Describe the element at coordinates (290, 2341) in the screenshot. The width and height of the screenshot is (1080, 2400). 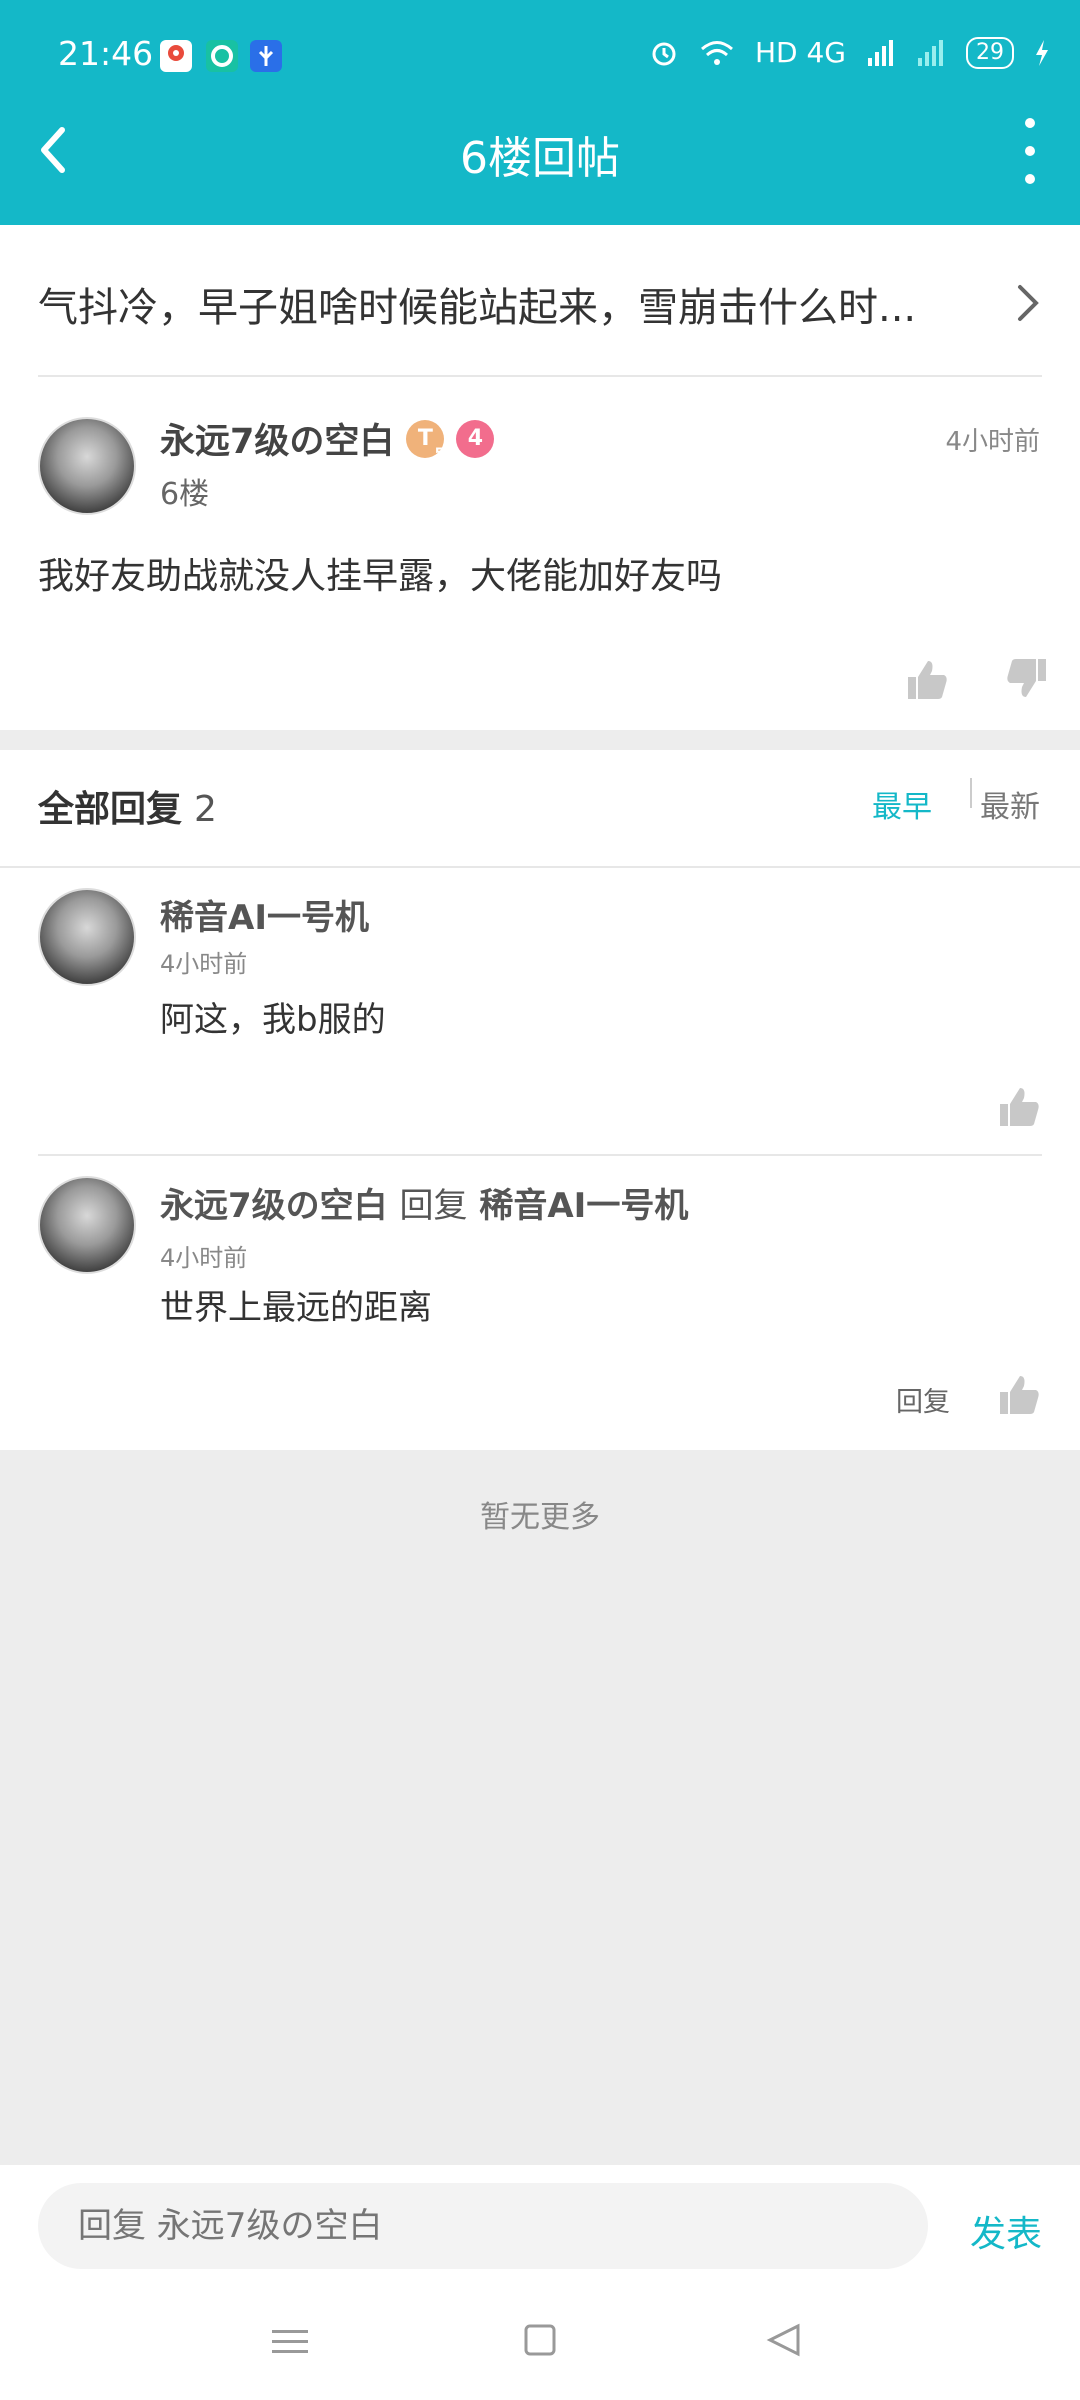
I see `menu-icon` at that location.